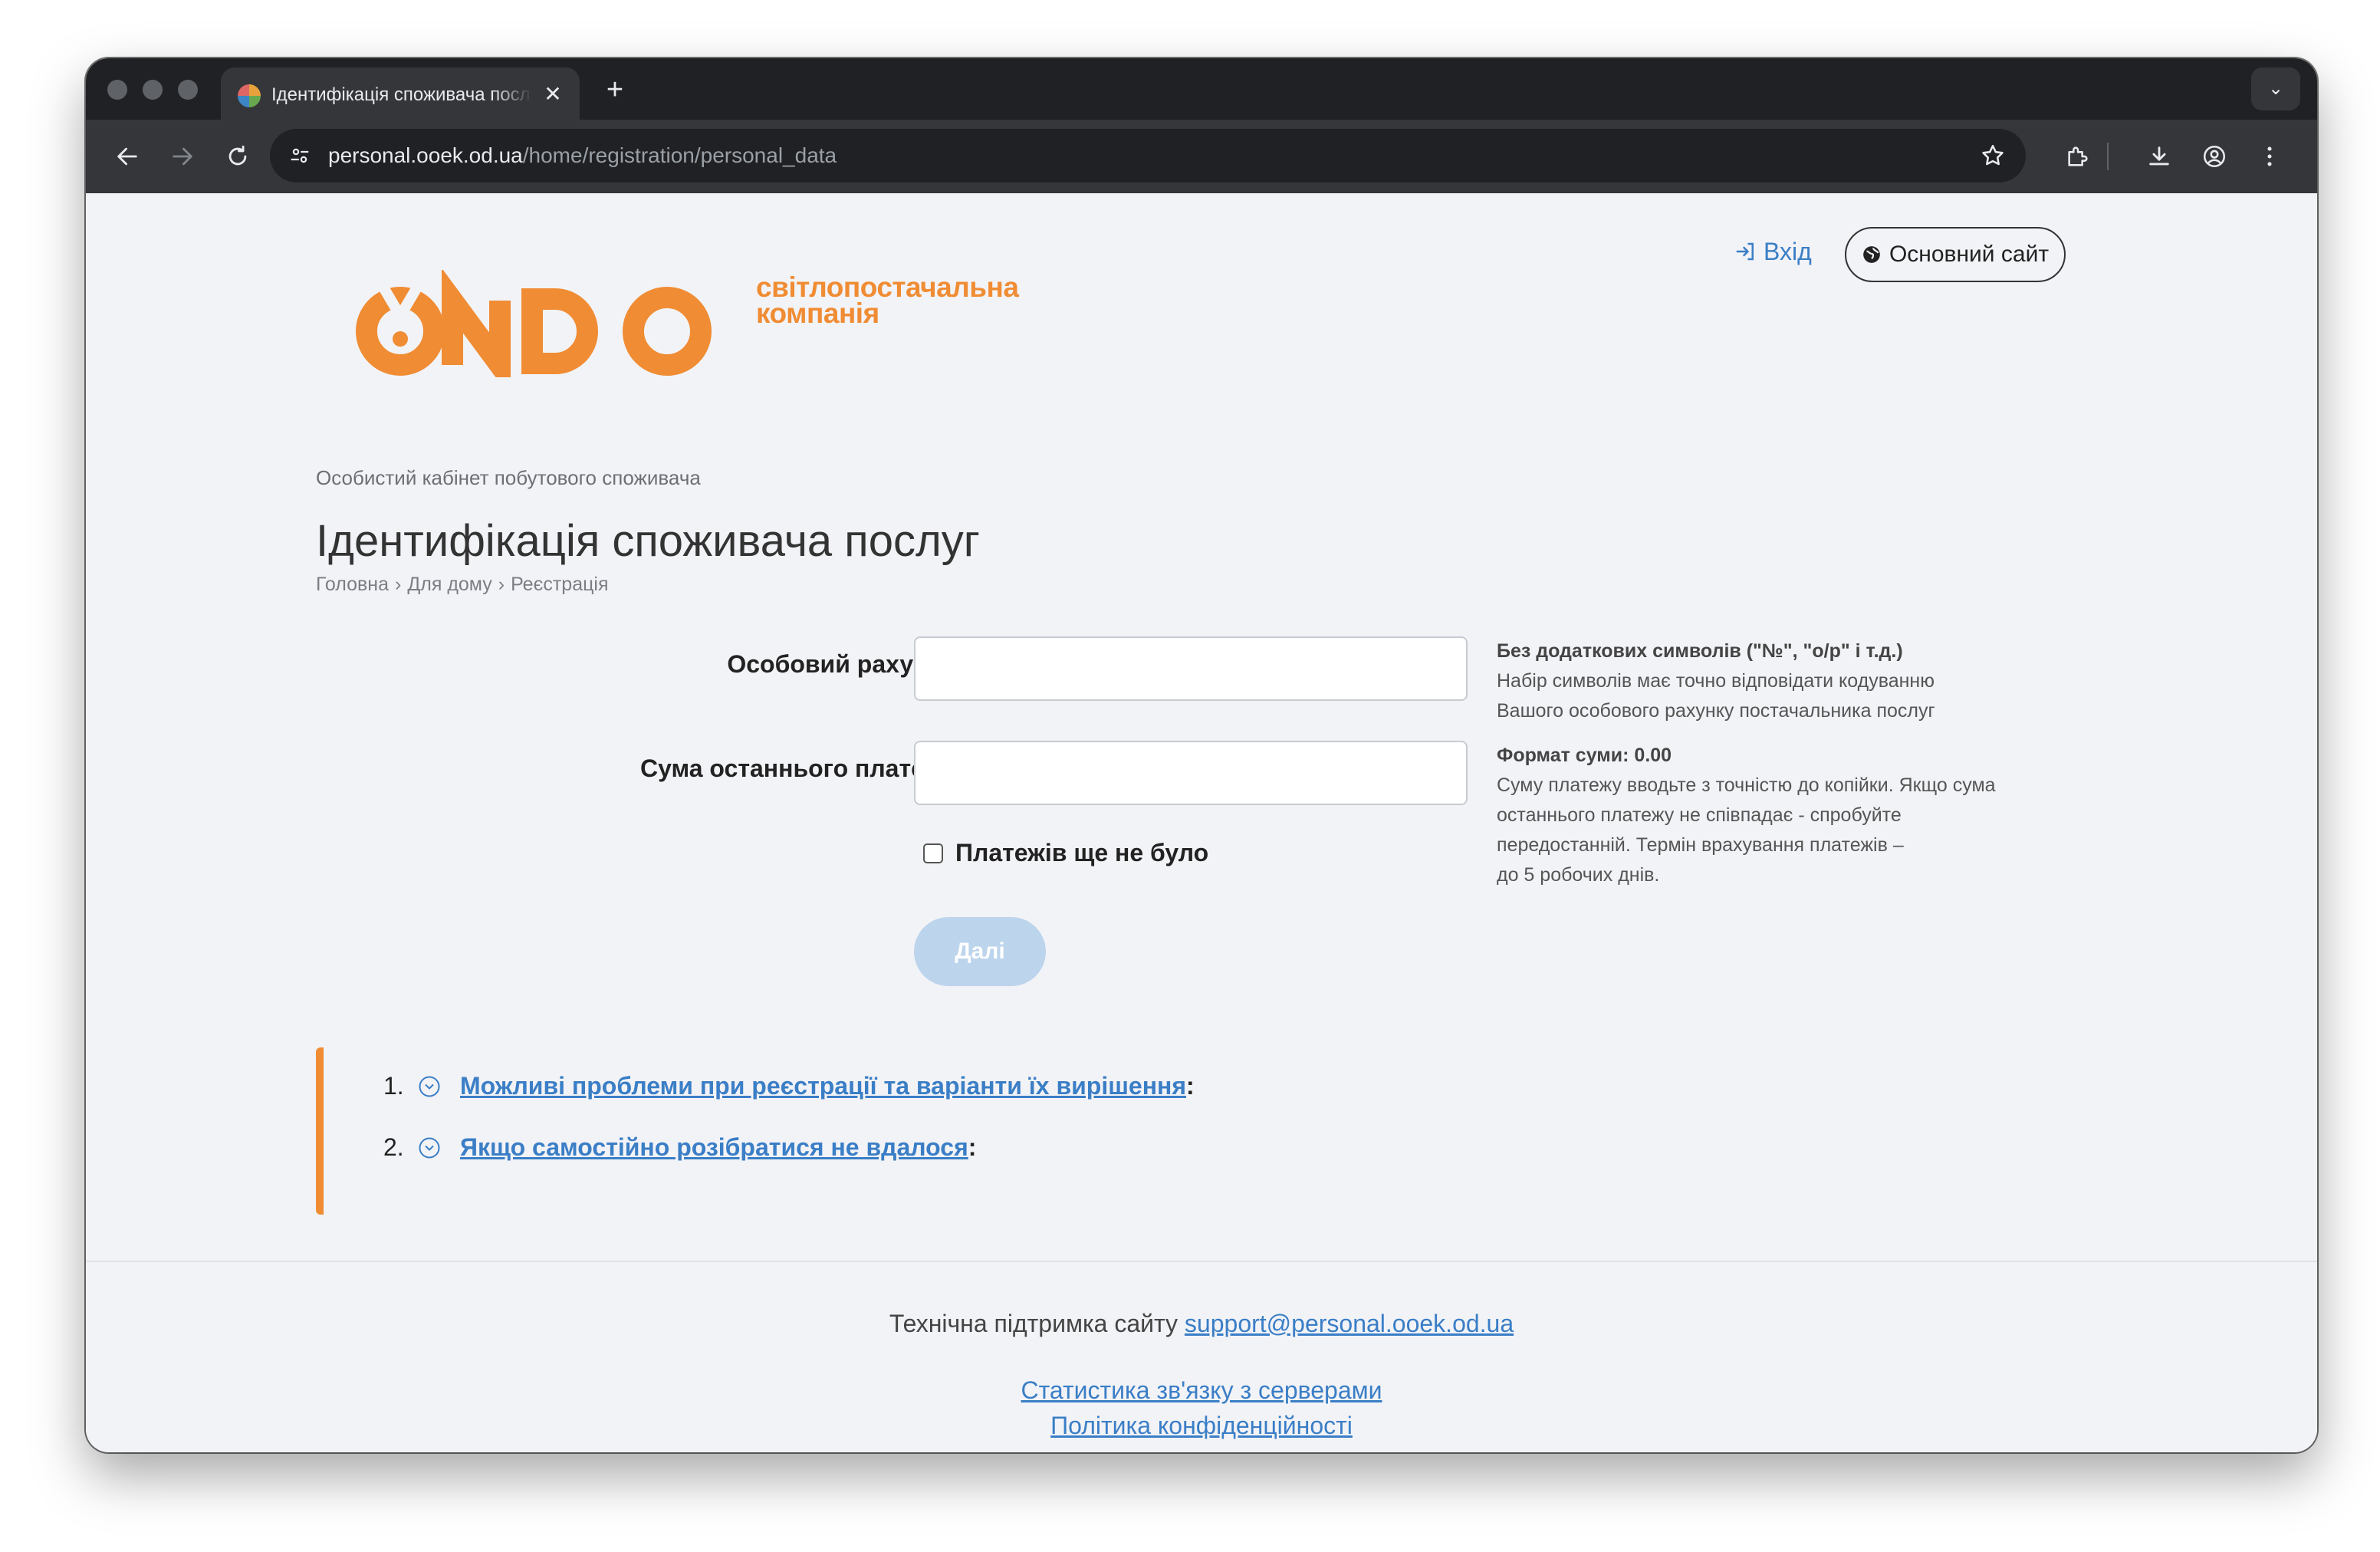  What do you see at coordinates (797, 768) in the screenshot?
I see `last-payment-label: Сума останнього платежу` at bounding box center [797, 768].